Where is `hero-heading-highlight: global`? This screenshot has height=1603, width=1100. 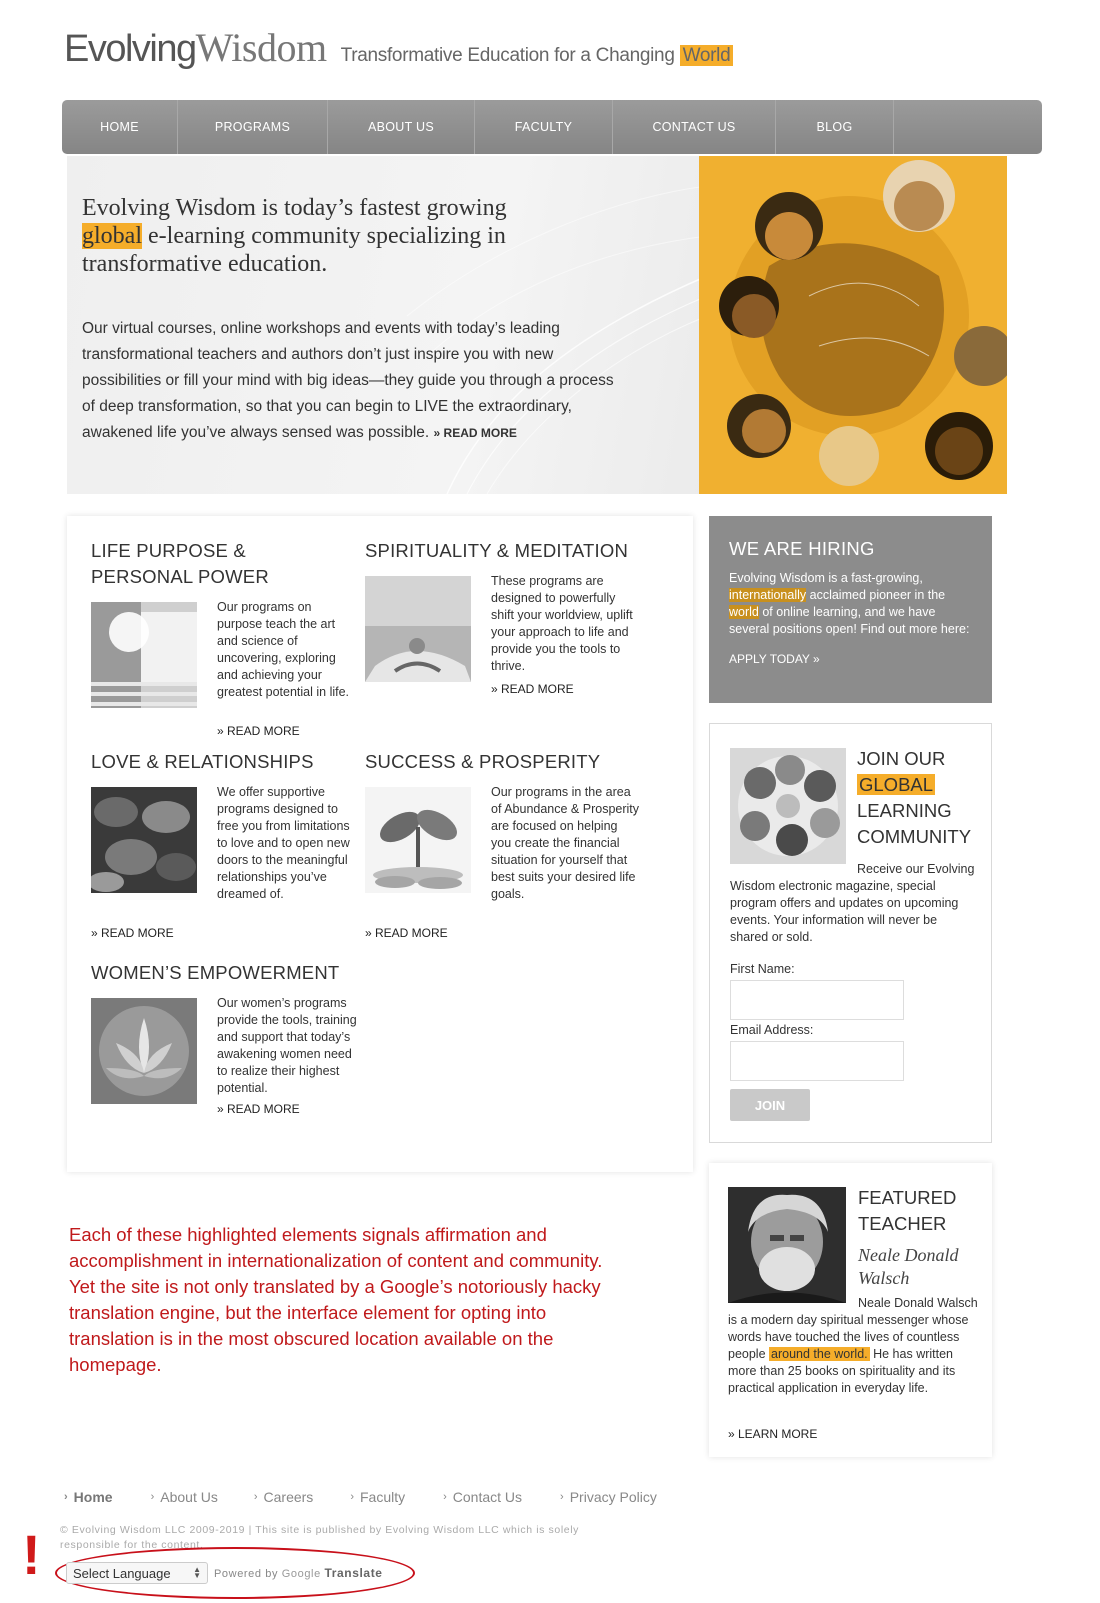
hero-heading-highlight: global is located at coordinates (112, 236).